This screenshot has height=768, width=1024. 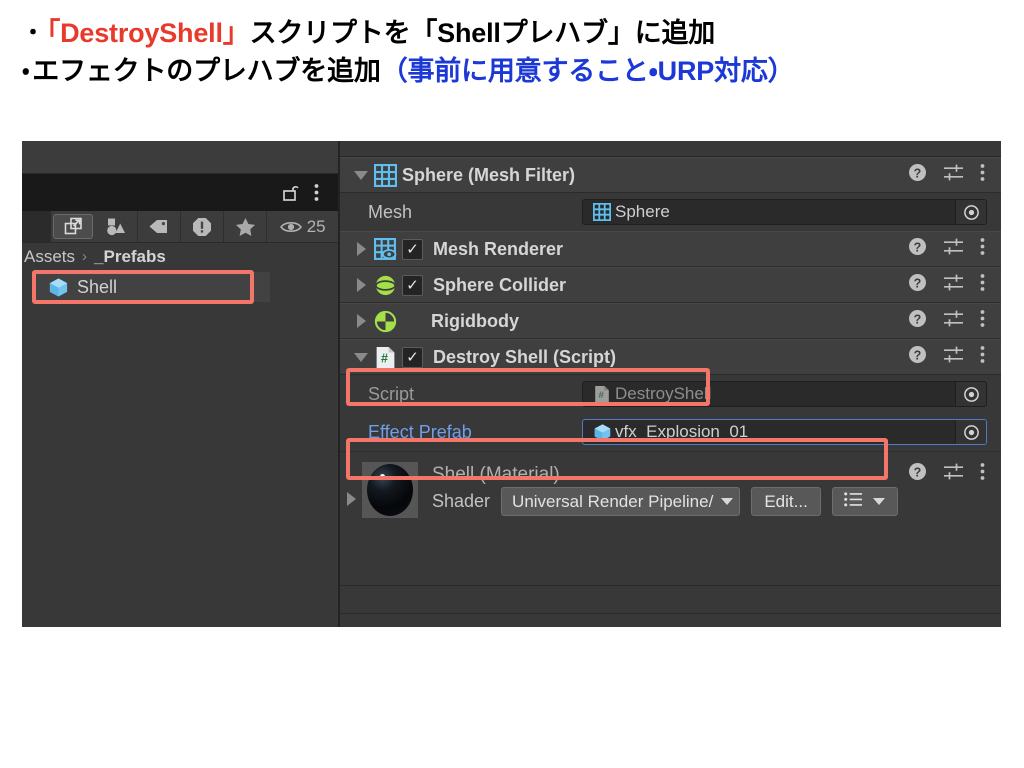 I want to click on preset-list-icon, so click(x=853, y=501).